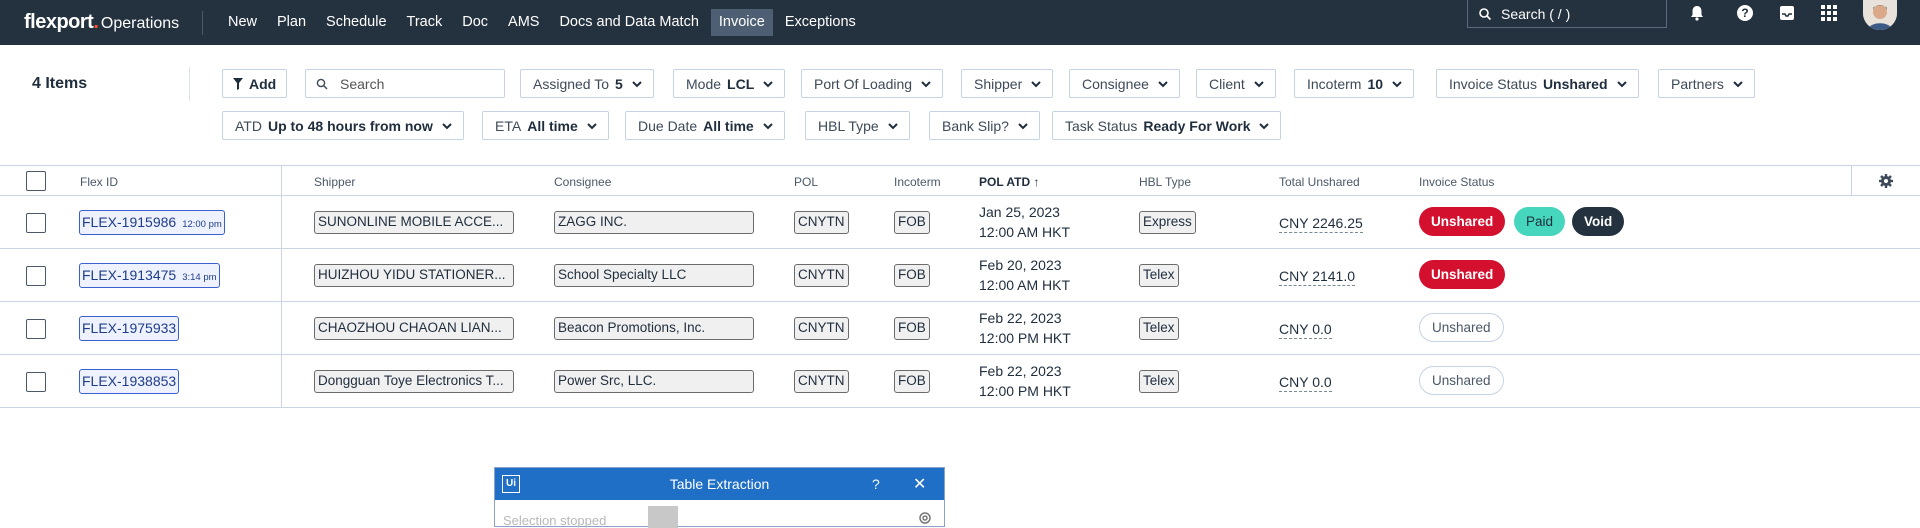 This screenshot has height=528, width=1920. Describe the element at coordinates (334, 182) in the screenshot. I see `col-shipper: Shipper` at that location.